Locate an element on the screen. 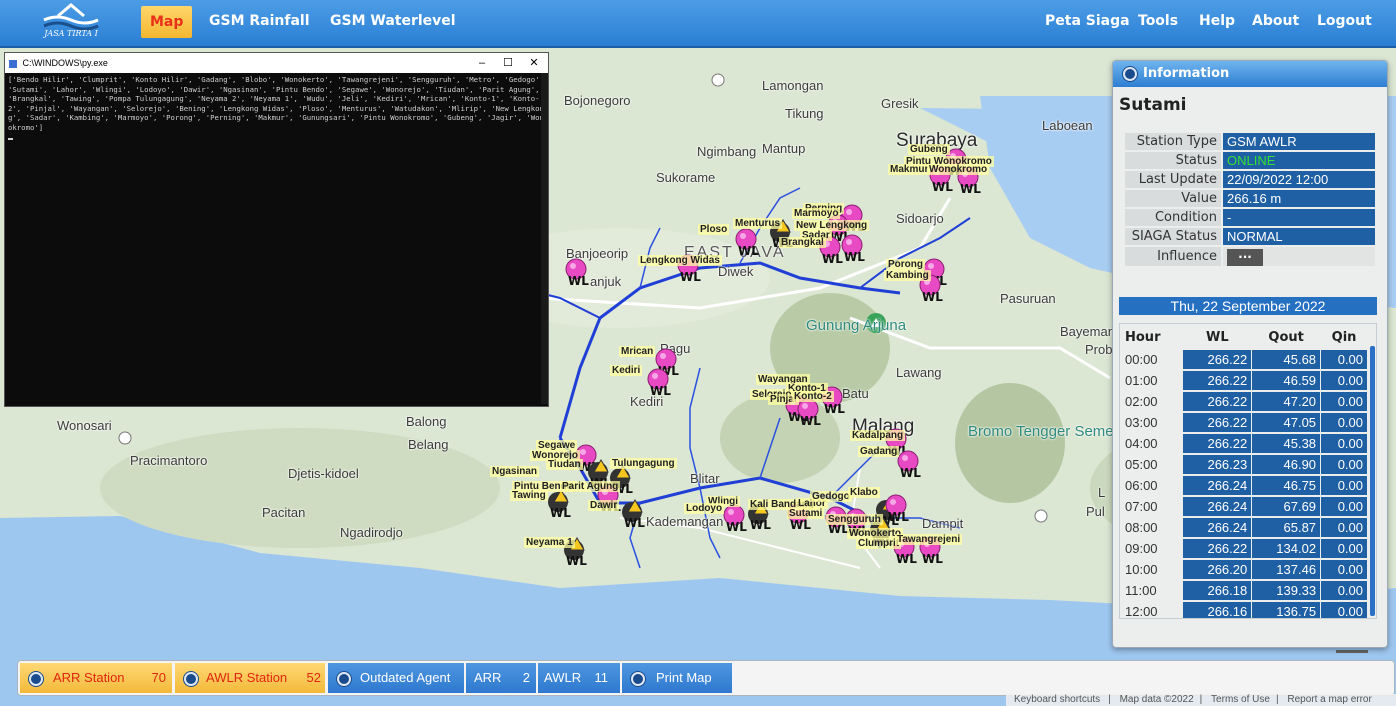 This screenshot has width=1396, height=706. awlr-station-toggle: AWLR Station 52 is located at coordinates (250, 678).